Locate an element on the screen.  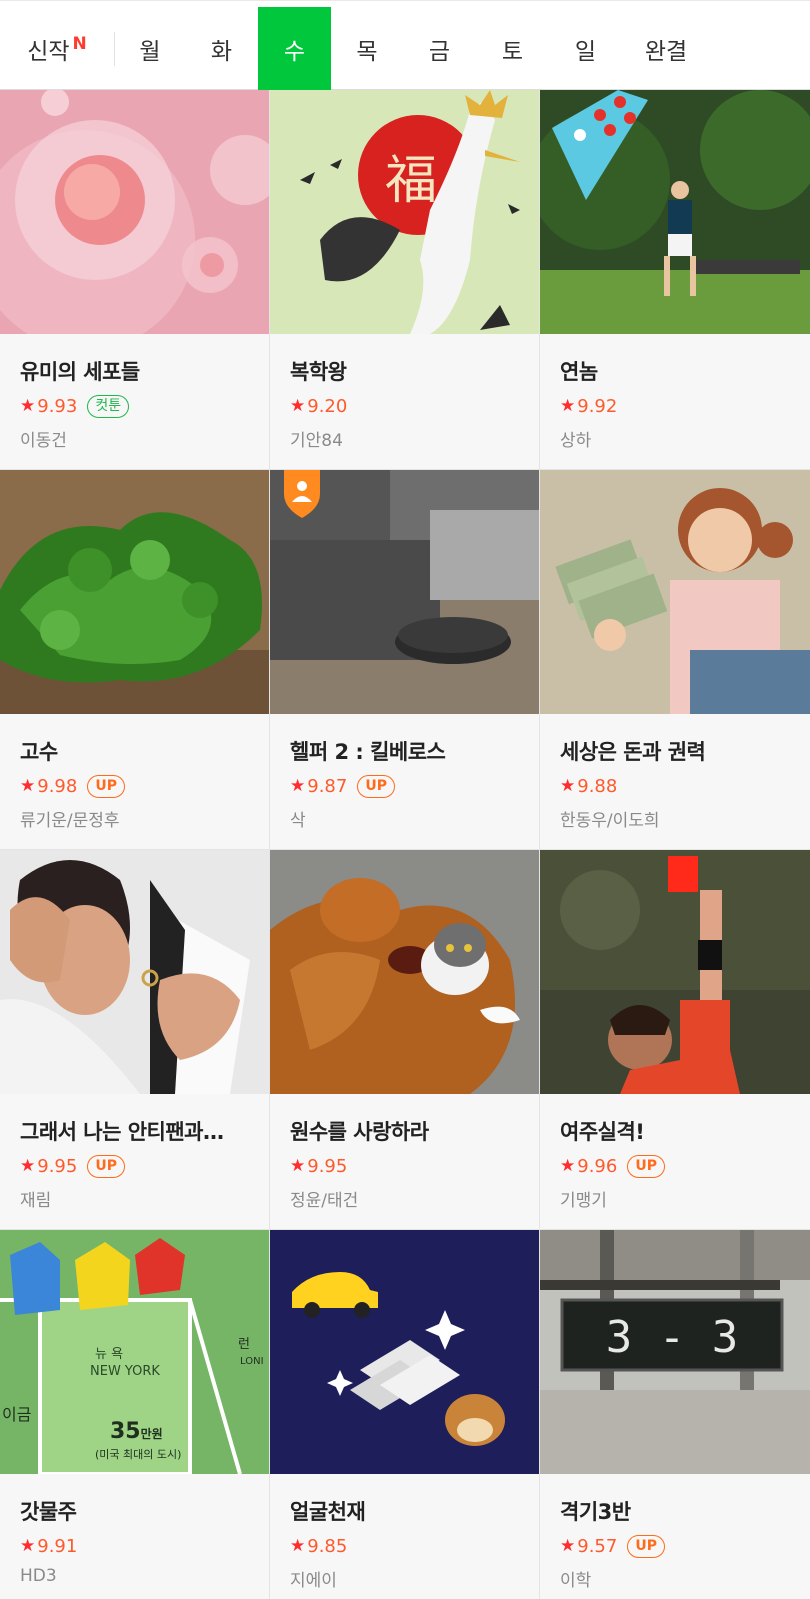
tab-day-0: 월 is located at coordinates (150, 48).